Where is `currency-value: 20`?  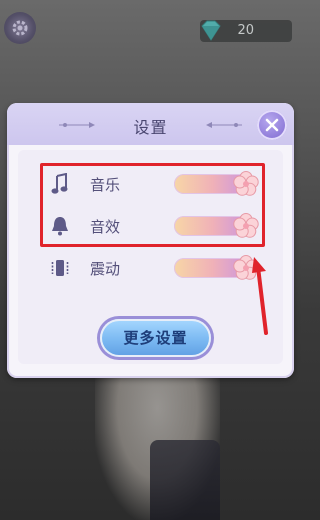
currency-value: 20 is located at coordinates (245, 30).